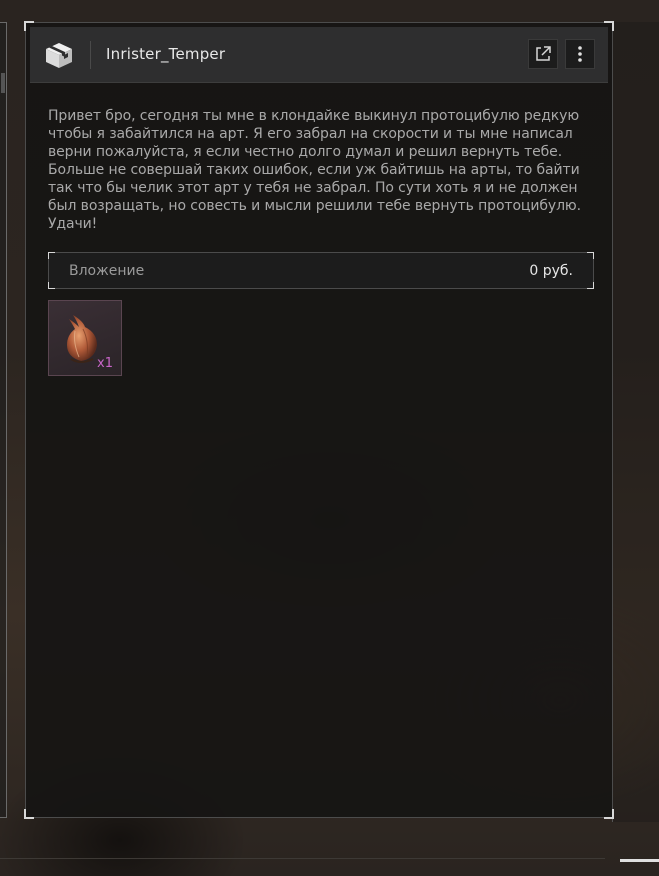  What do you see at coordinates (85, 338) in the screenshot?
I see `attached-item-slot: x1` at bounding box center [85, 338].